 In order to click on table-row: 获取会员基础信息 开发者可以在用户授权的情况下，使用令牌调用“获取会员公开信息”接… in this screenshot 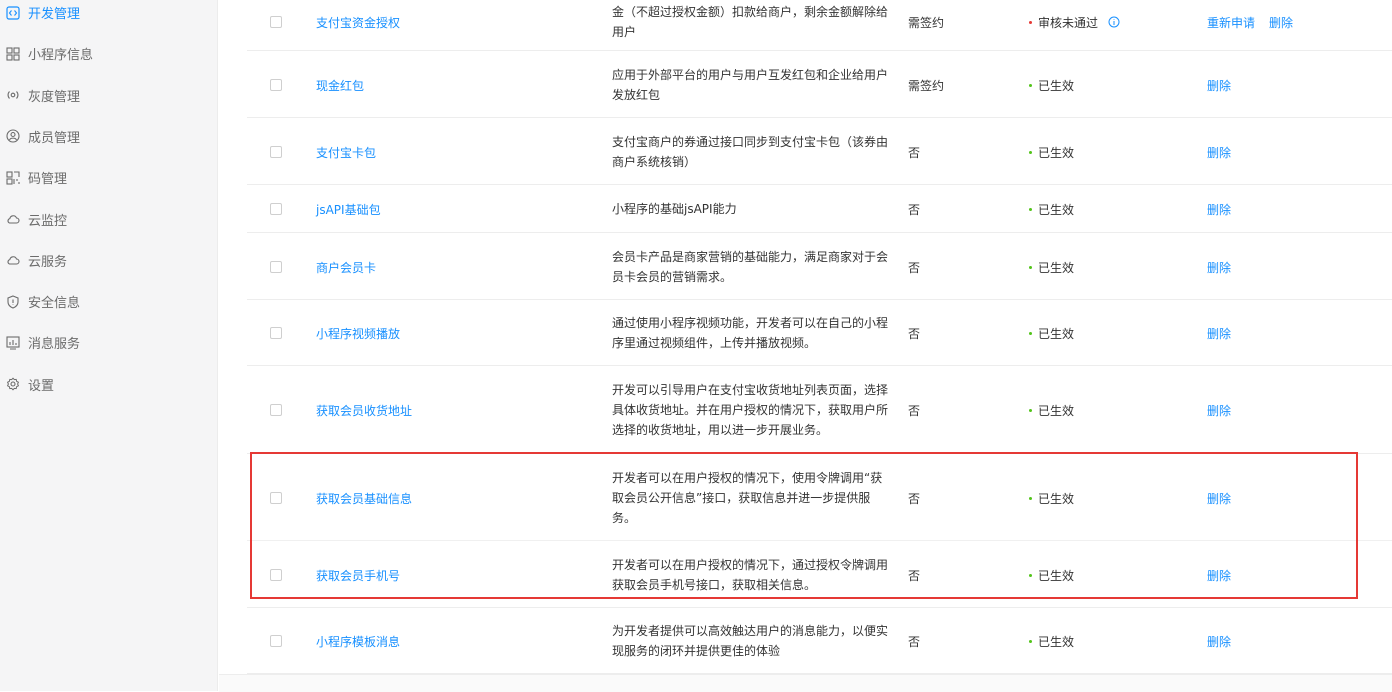, I will do `click(819, 497)`.